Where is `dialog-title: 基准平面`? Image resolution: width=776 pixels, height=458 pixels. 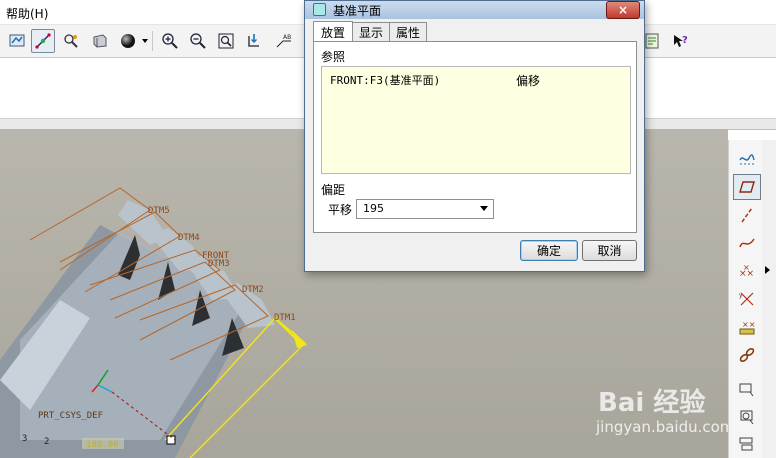
dialog-title: 基准平面 is located at coordinates (357, 11).